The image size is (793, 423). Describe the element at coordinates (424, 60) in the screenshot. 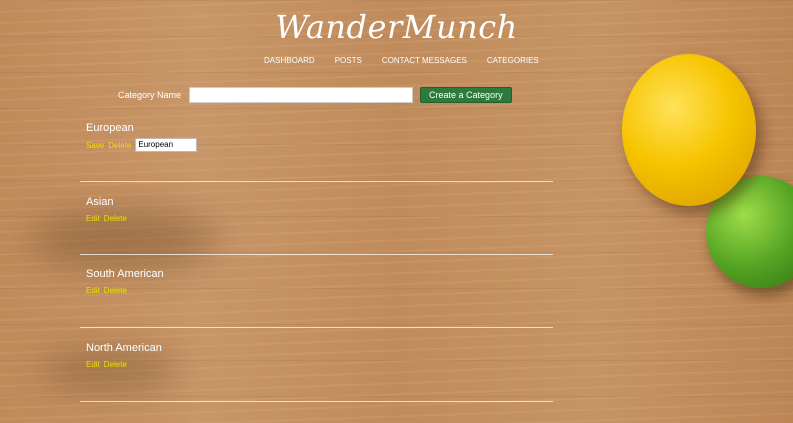

I see `nav-contact-messages: CONTACT MESSAGES` at that location.